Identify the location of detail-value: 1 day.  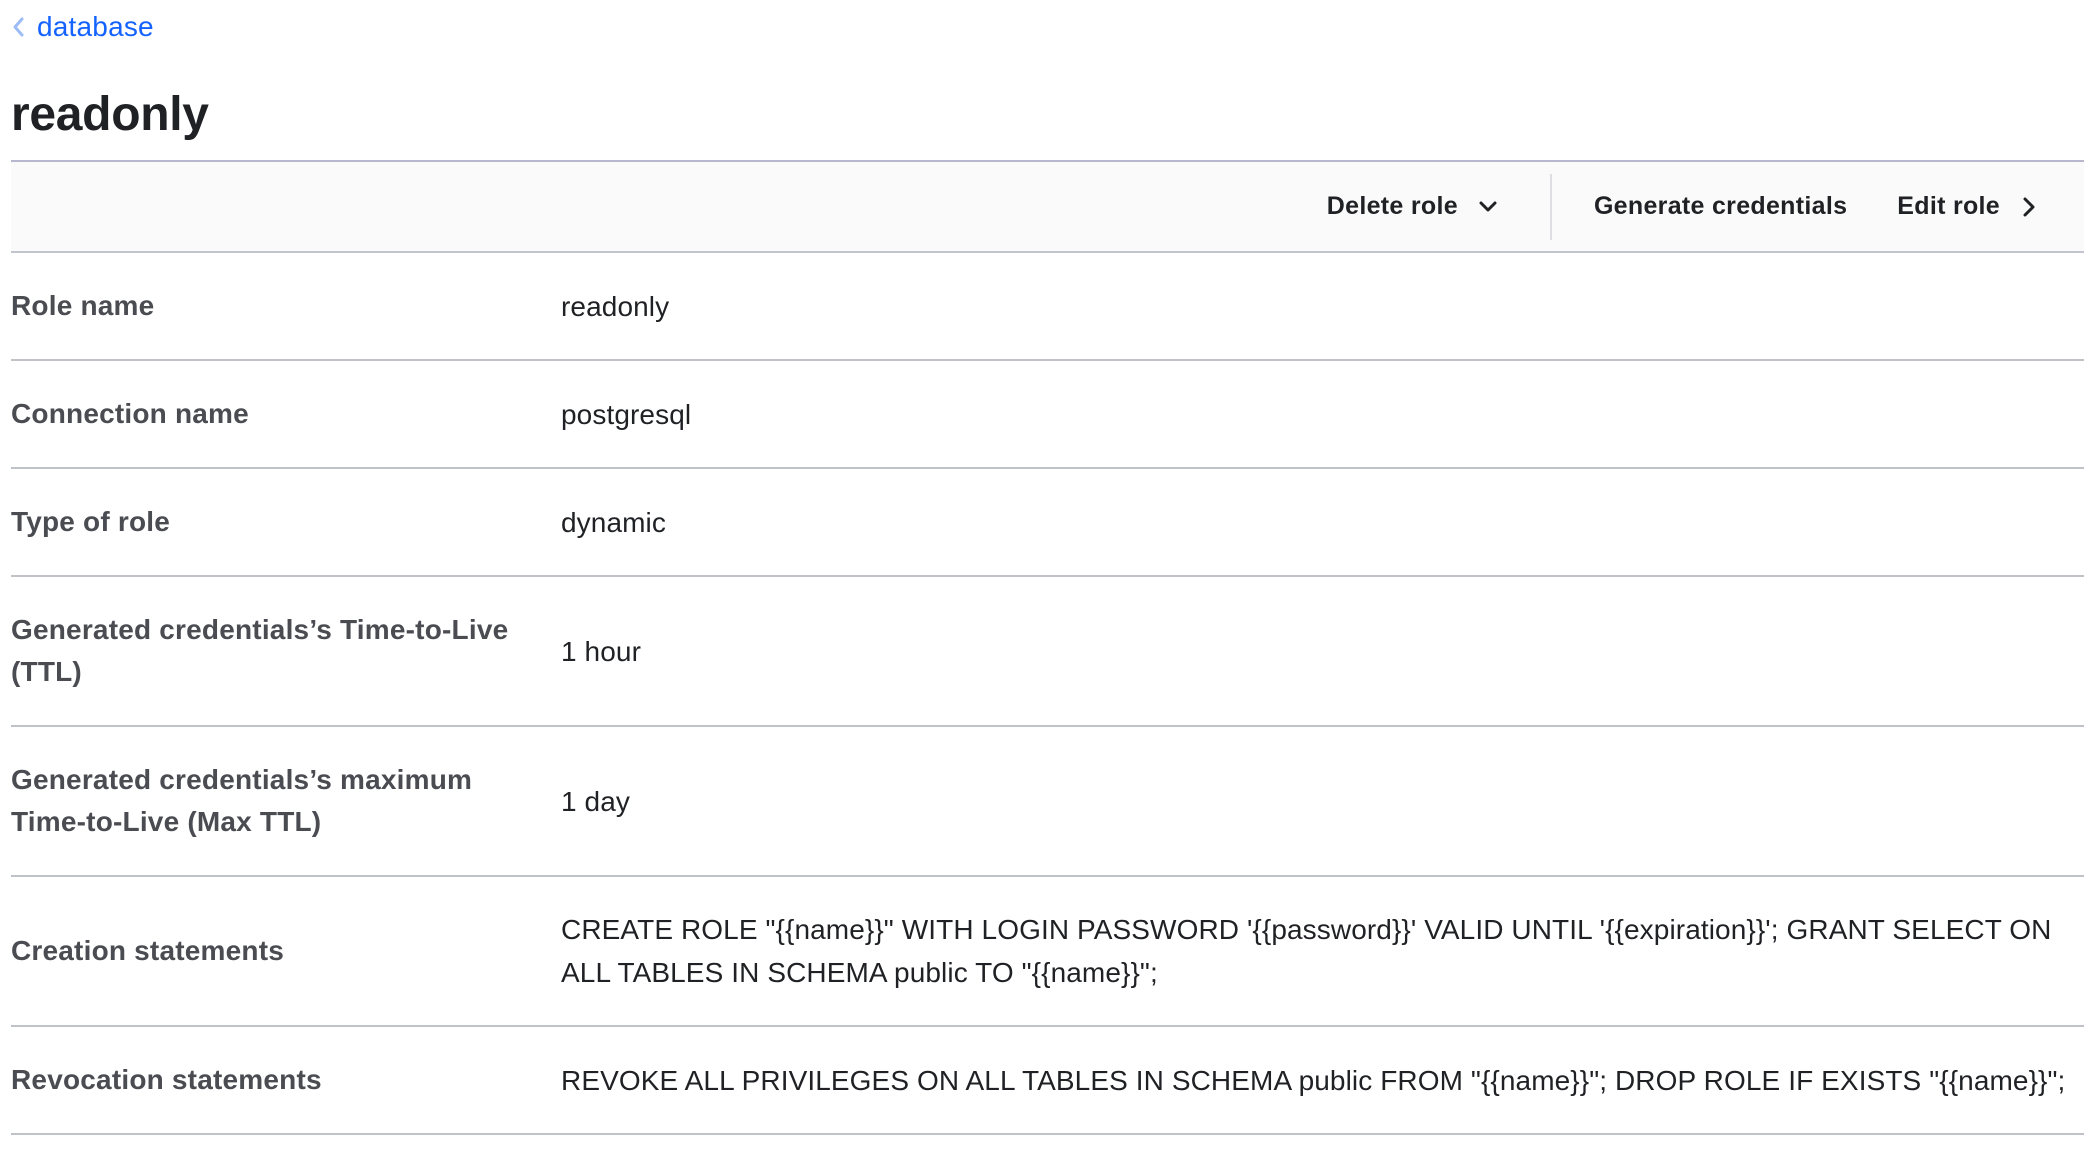
(595, 801).